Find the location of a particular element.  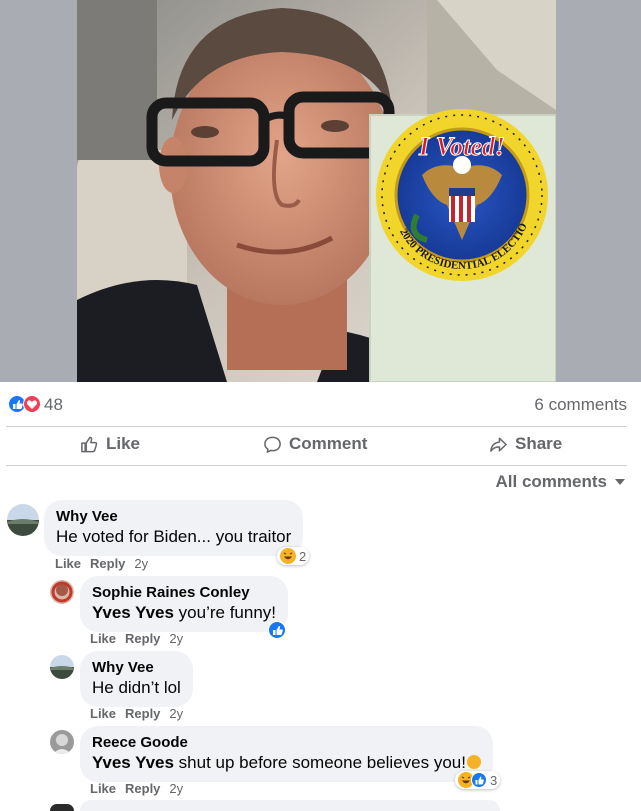

comment-label: Comment is located at coordinates (328, 443).